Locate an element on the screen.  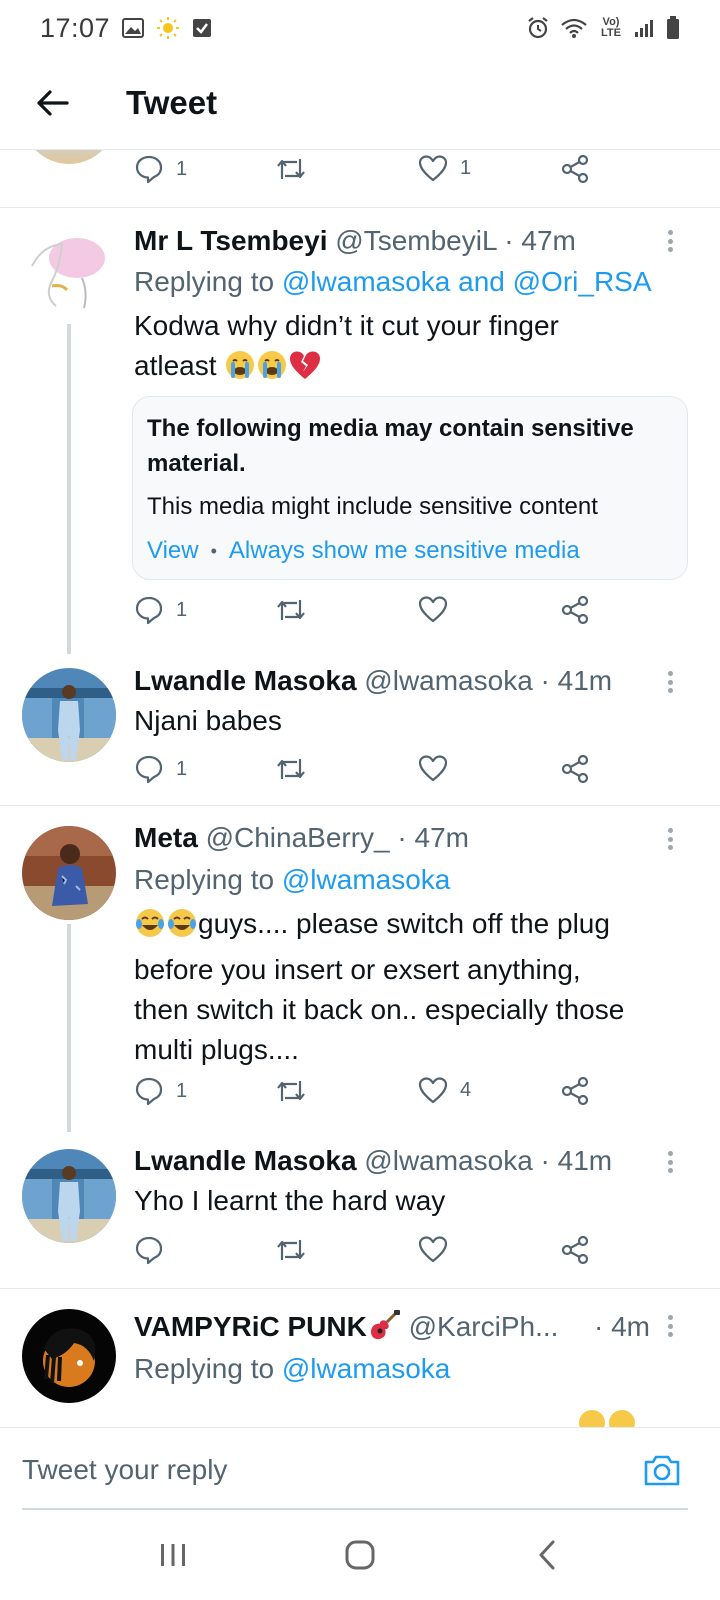
reply-input: Tweet your reply is located at coordinates (124, 1470).